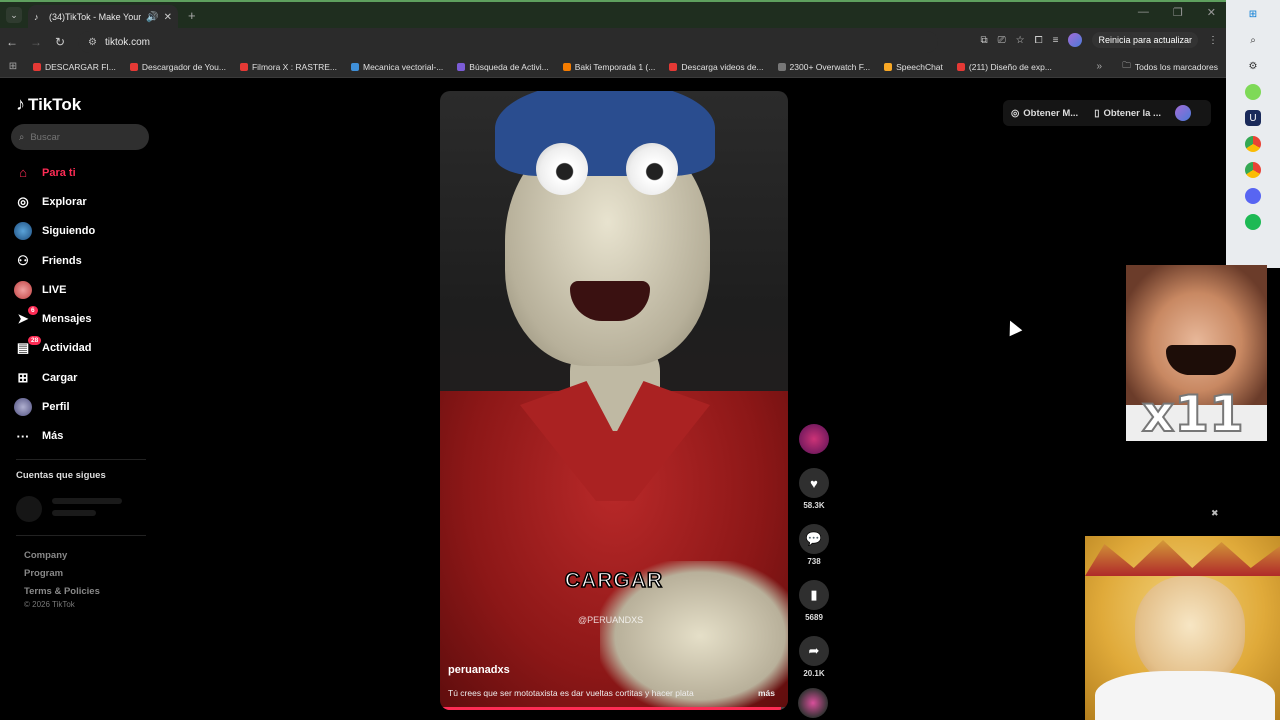 This screenshot has width=1280, height=720. What do you see at coordinates (103, 17) in the screenshot?
I see `browser-tab: ♪ (34)TikTok - Make Your Day 🔊 ✕` at bounding box center [103, 17].